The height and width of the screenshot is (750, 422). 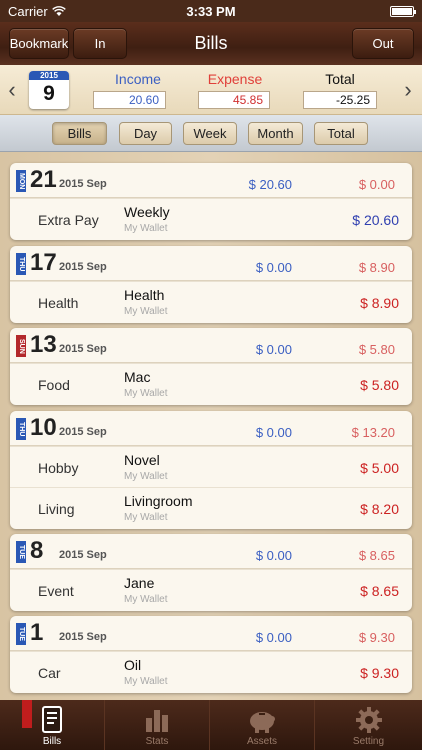 What do you see at coordinates (376, 637) in the screenshot?
I see `day-expense: $ 9.30` at bounding box center [376, 637].